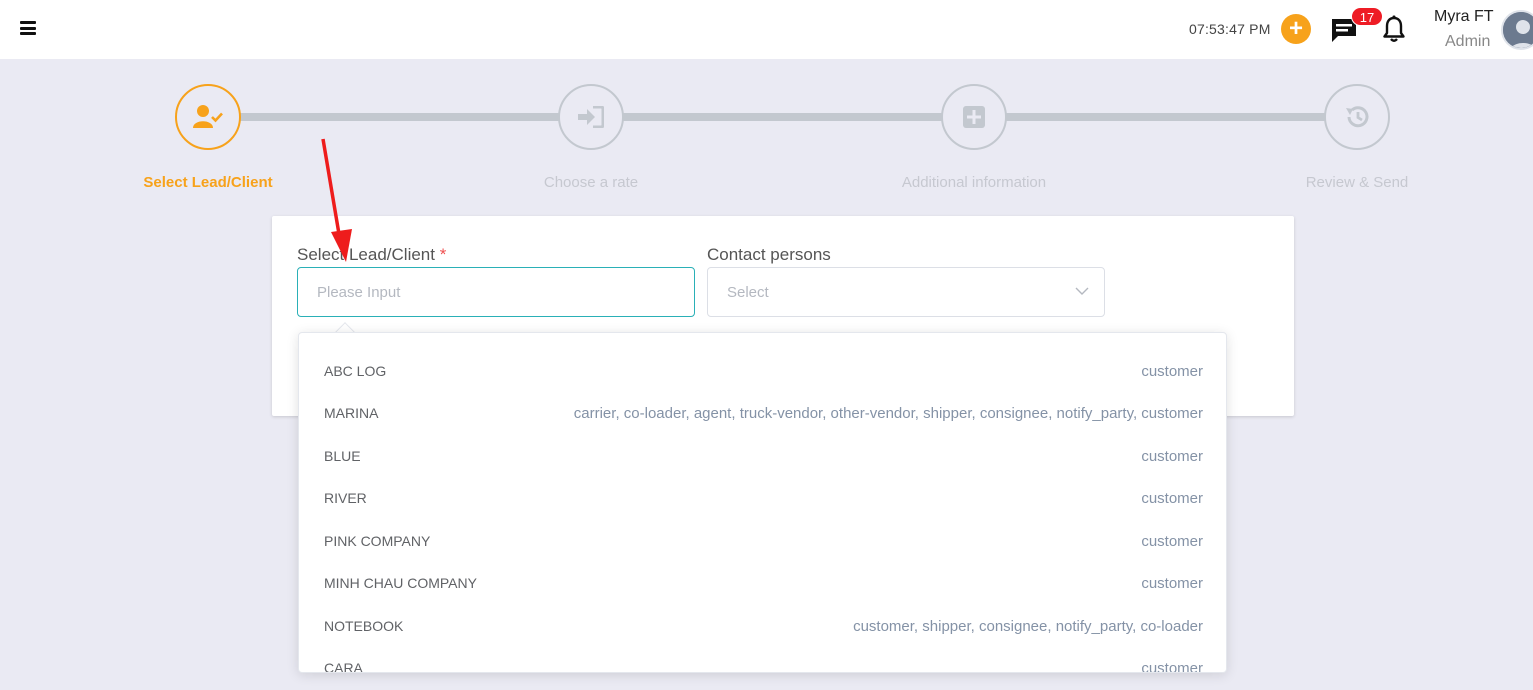 This screenshot has height=690, width=1533. Describe the element at coordinates (974, 182) in the screenshot. I see `step-label-additional-info: Additional information` at that location.